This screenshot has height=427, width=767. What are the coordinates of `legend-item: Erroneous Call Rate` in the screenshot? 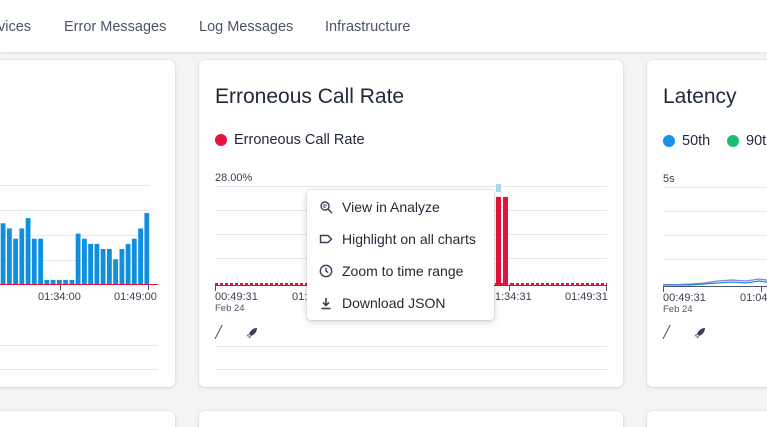 It's located at (290, 140).